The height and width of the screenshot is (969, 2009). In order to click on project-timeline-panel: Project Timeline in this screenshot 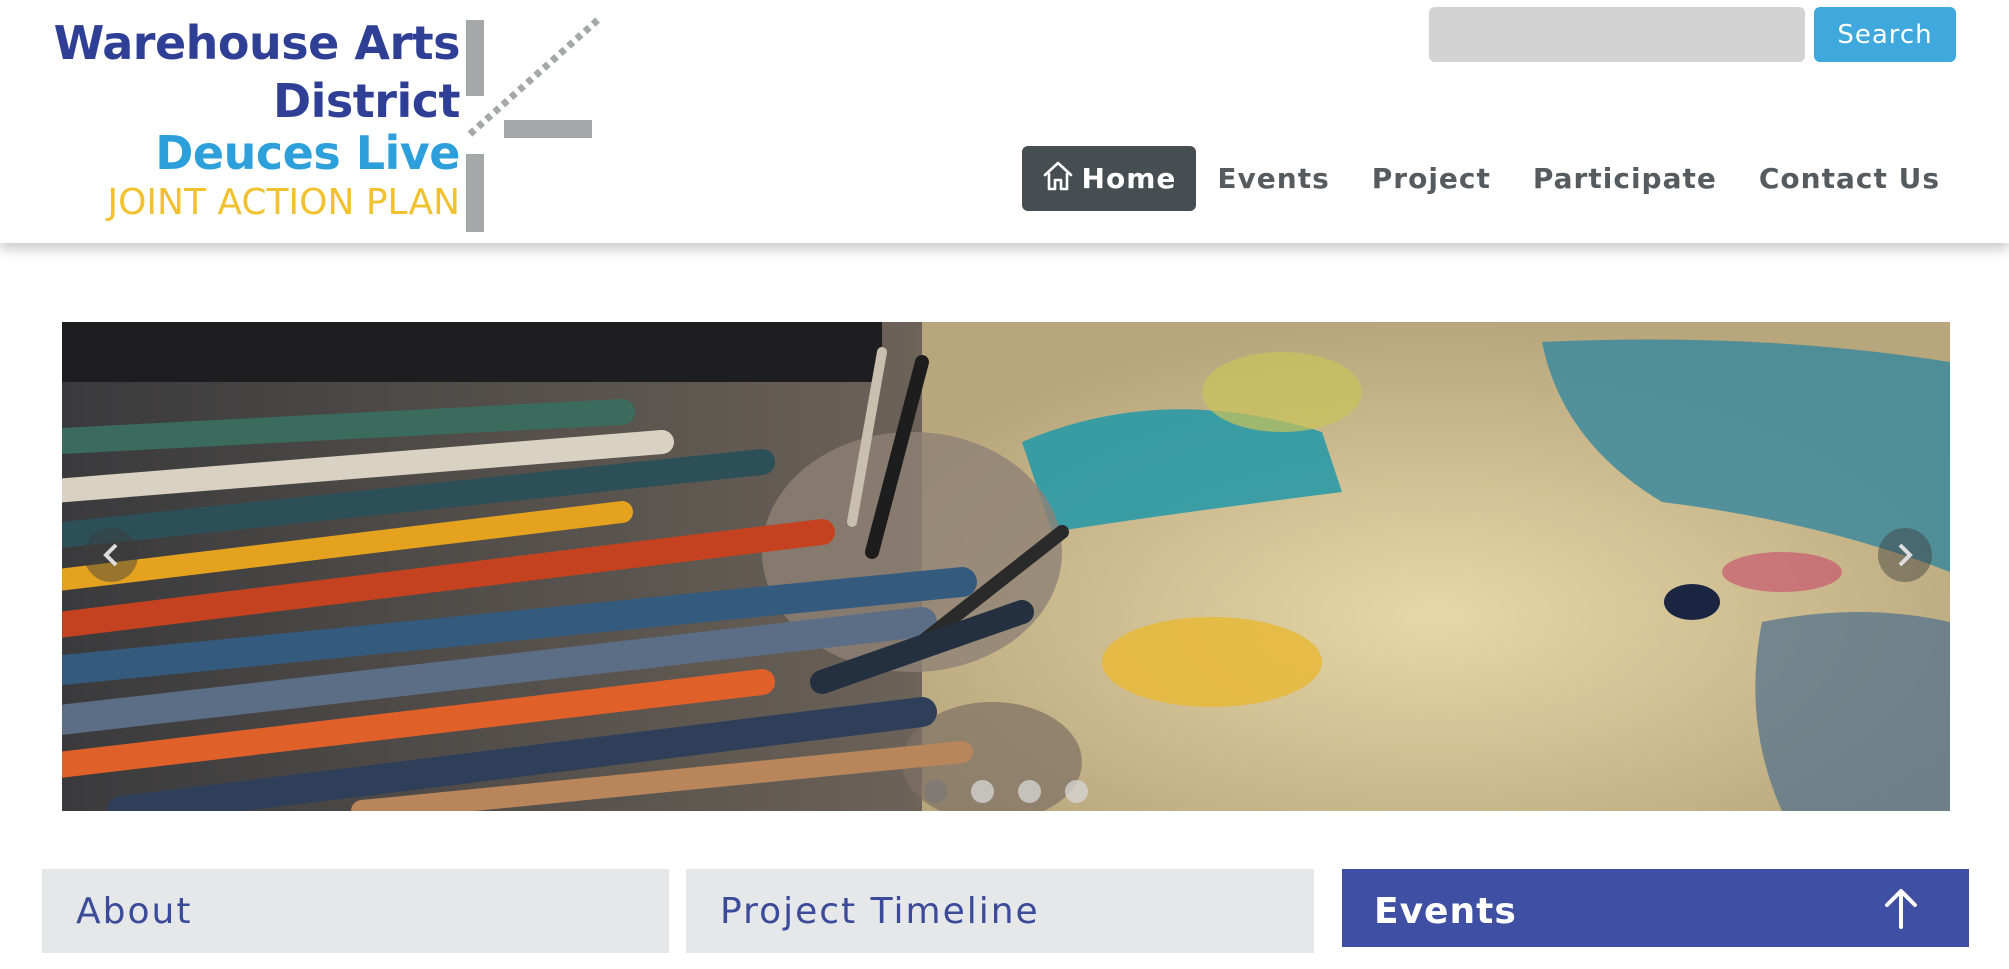, I will do `click(1000, 911)`.